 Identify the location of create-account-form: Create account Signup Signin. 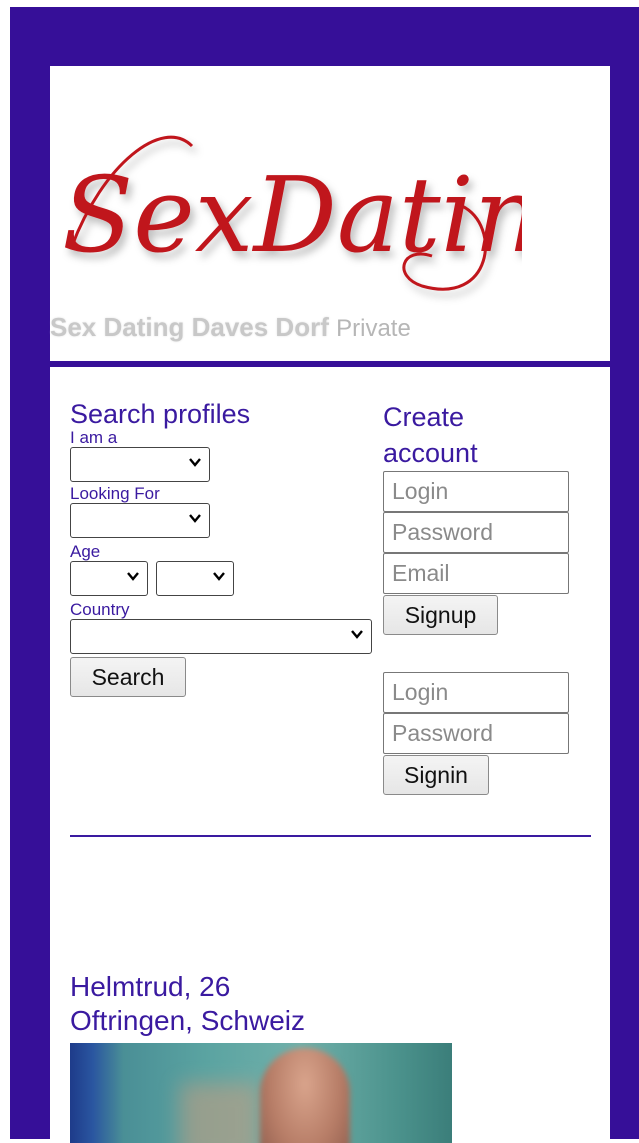
(483, 597).